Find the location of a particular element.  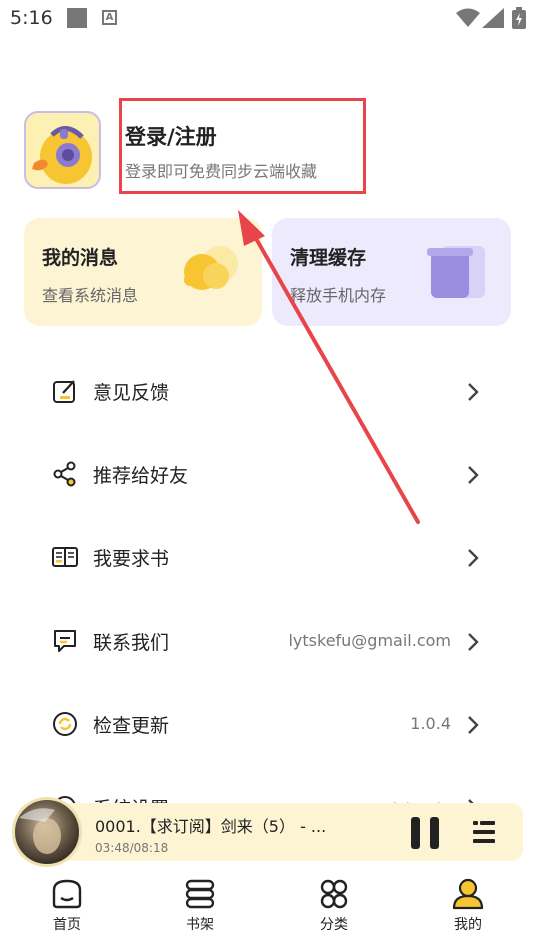

wifi-icon is located at coordinates (468, 17).